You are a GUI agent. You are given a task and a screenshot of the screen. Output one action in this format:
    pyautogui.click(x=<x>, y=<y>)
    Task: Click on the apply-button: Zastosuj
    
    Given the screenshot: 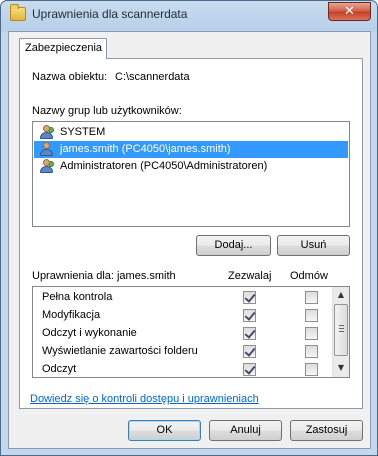 What is the action you would take?
    pyautogui.click(x=326, y=430)
    